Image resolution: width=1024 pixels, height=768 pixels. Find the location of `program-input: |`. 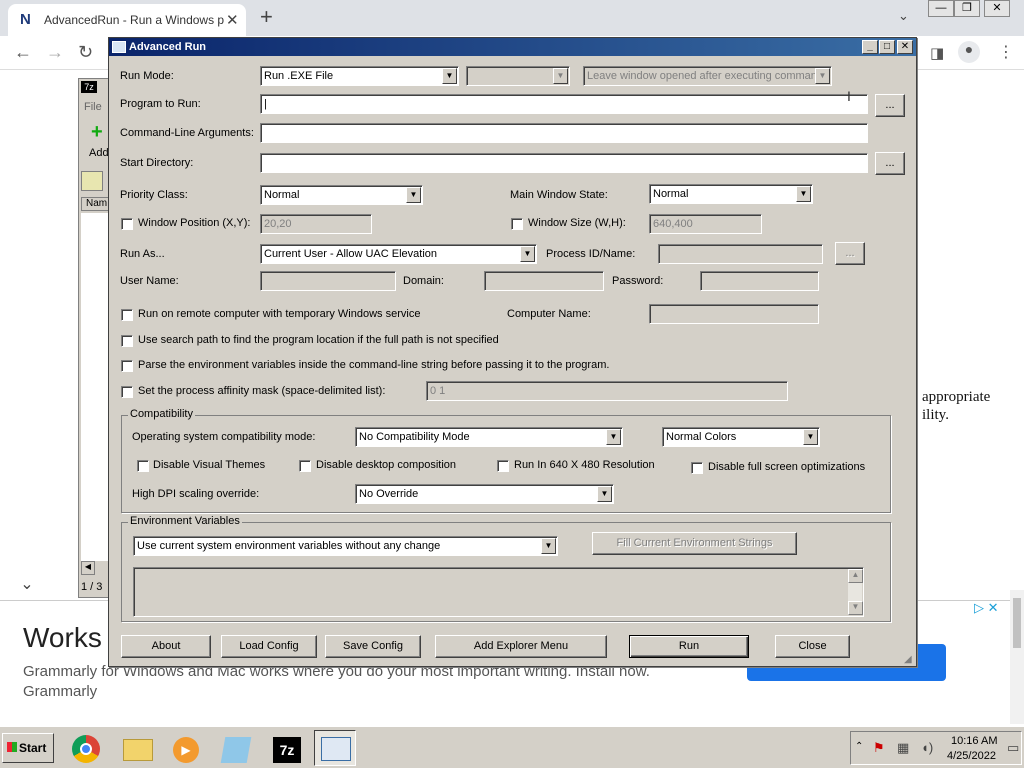

program-input: | is located at coordinates (564, 104).